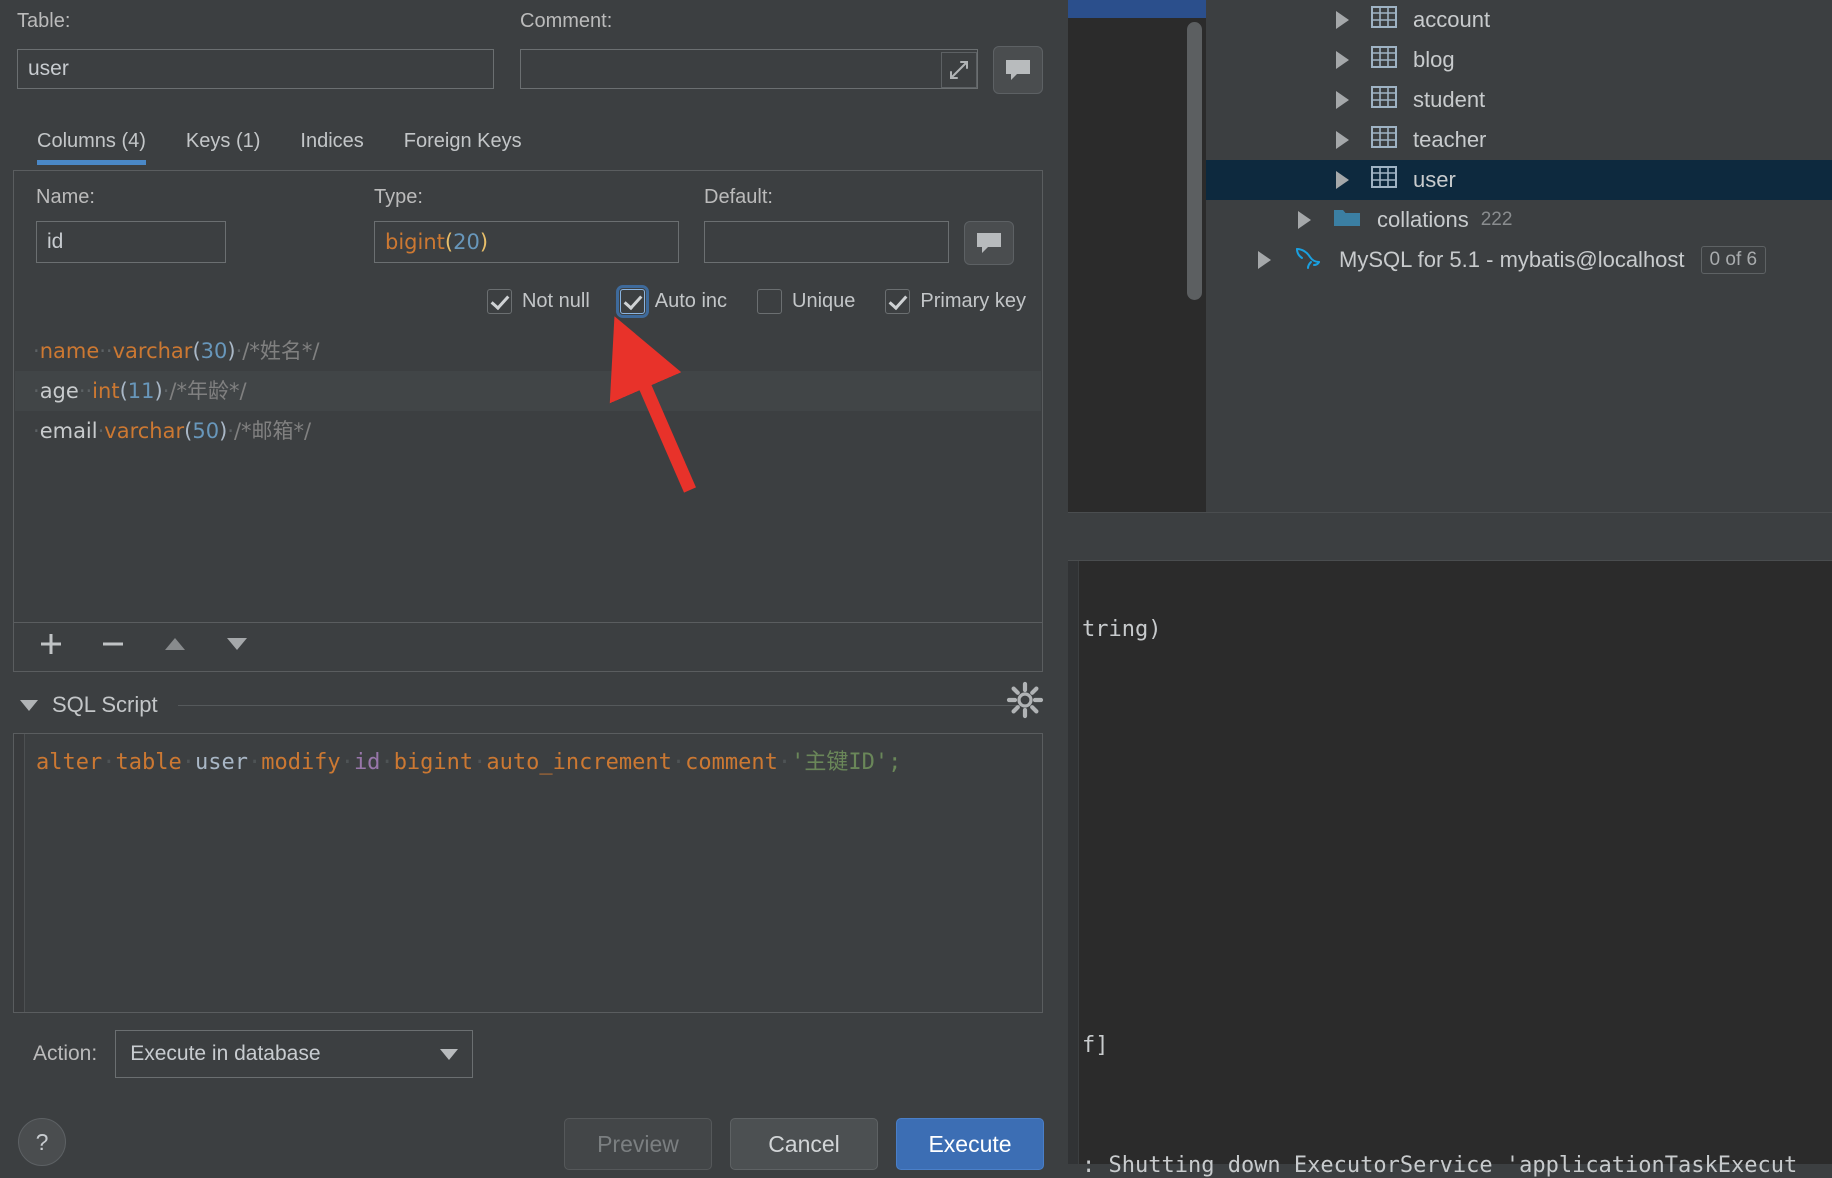 Image resolution: width=1832 pixels, height=1178 pixels. I want to click on console-line: f], so click(1095, 1045).